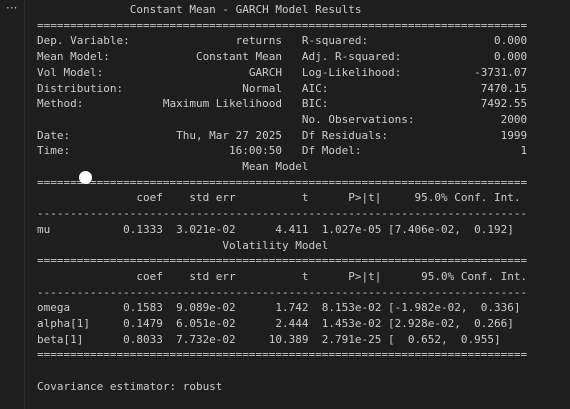 Image resolution: width=570 pixels, height=409 pixels. What do you see at coordinates (282, 119) in the screenshot?
I see `summary-row: No. Observations: 2000` at bounding box center [282, 119].